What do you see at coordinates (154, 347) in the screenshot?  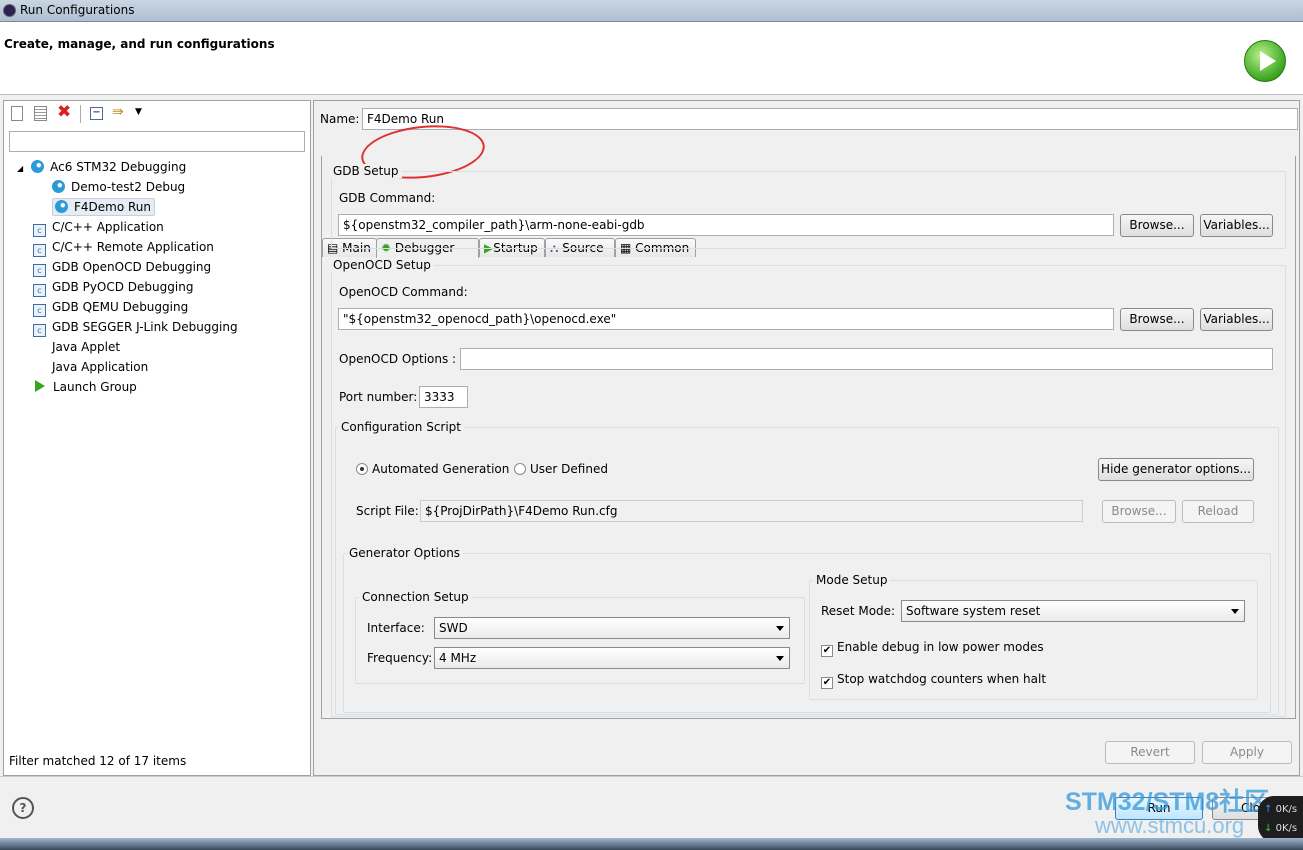 I see `tree-item-java-applet: Java Applet` at bounding box center [154, 347].